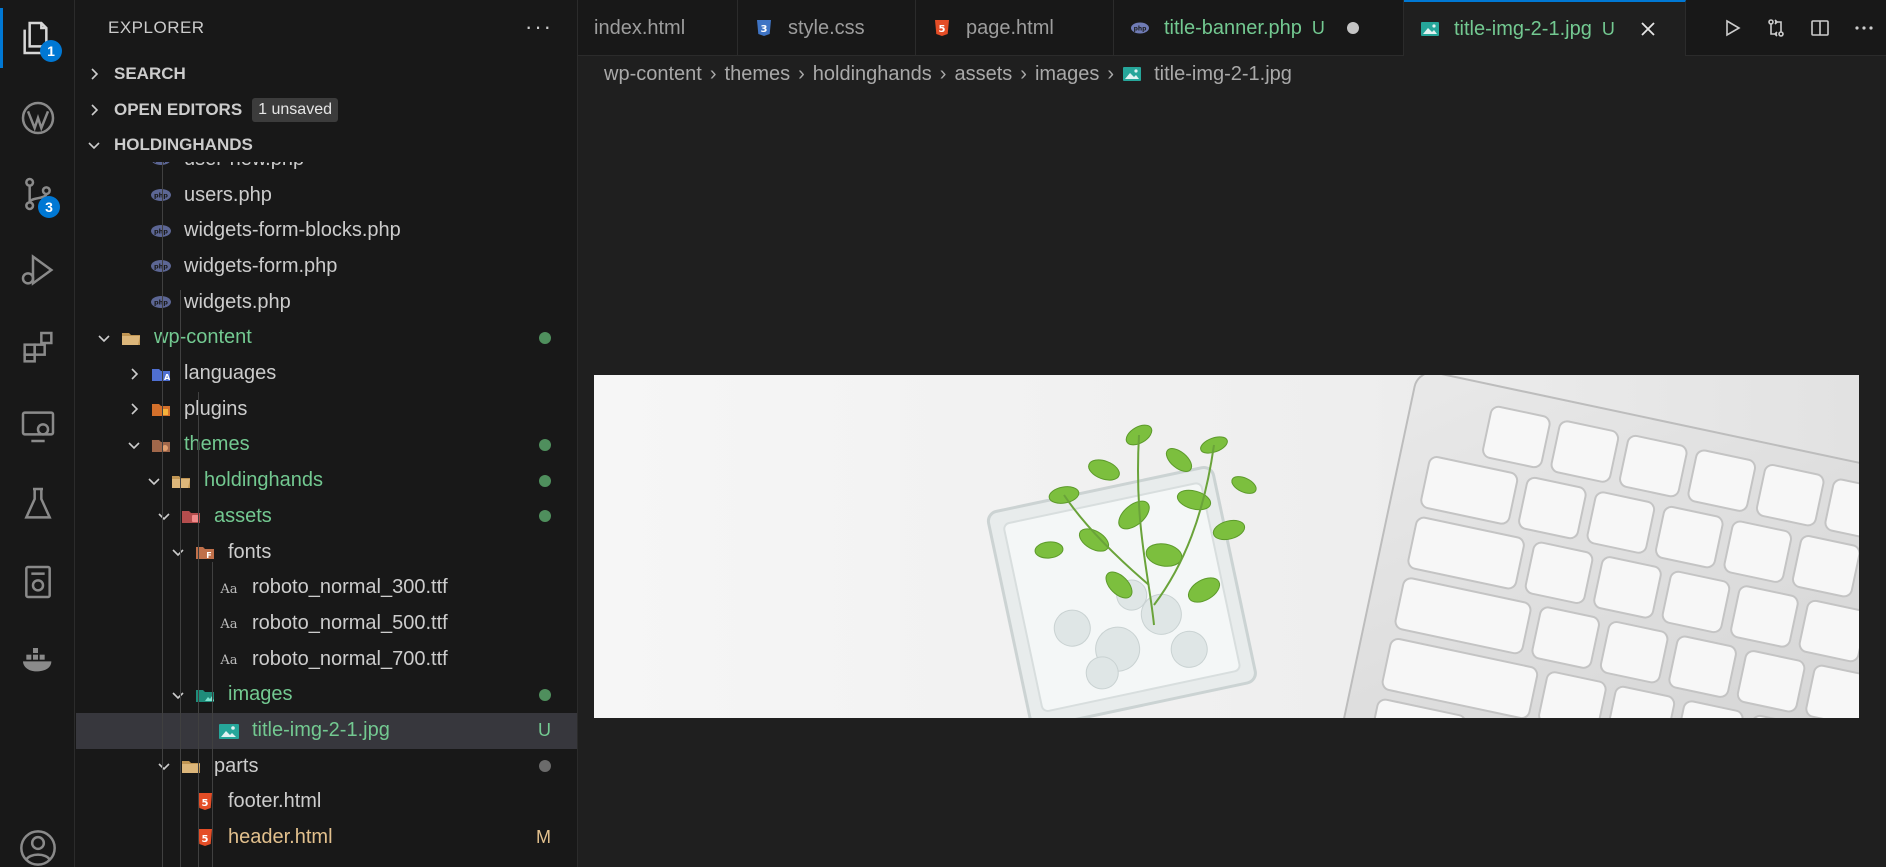 This screenshot has width=1886, height=867. Describe the element at coordinates (758, 74) in the screenshot. I see `breadcrumb-item: themes` at that location.